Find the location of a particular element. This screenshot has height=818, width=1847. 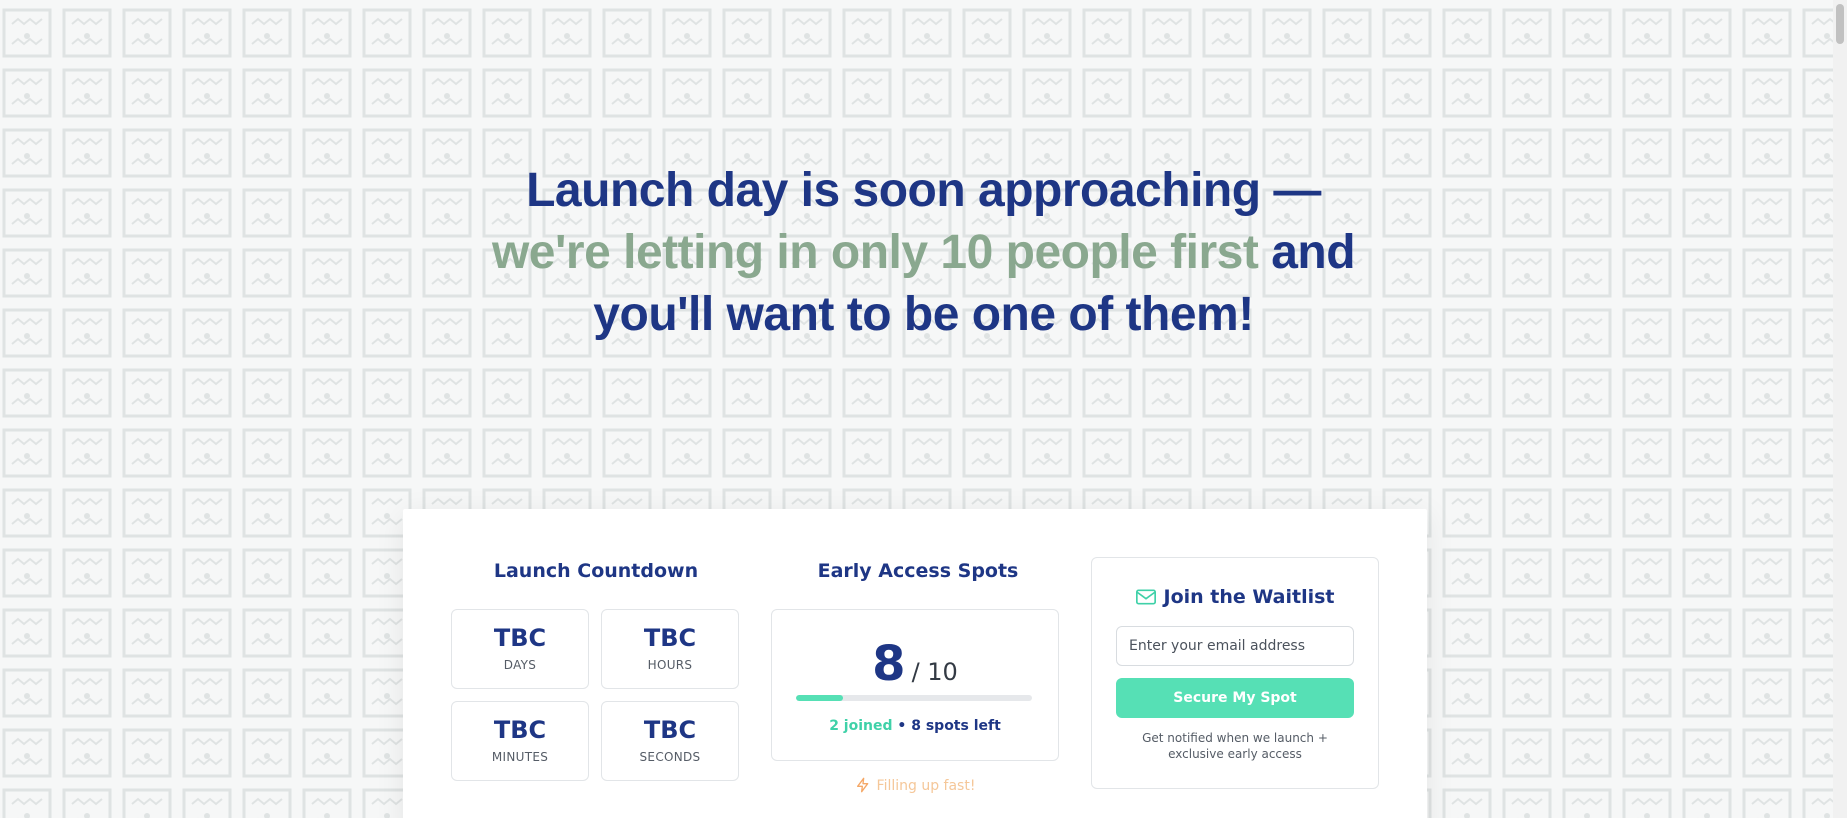

filling-text: Filling up fast! is located at coordinates (926, 786).